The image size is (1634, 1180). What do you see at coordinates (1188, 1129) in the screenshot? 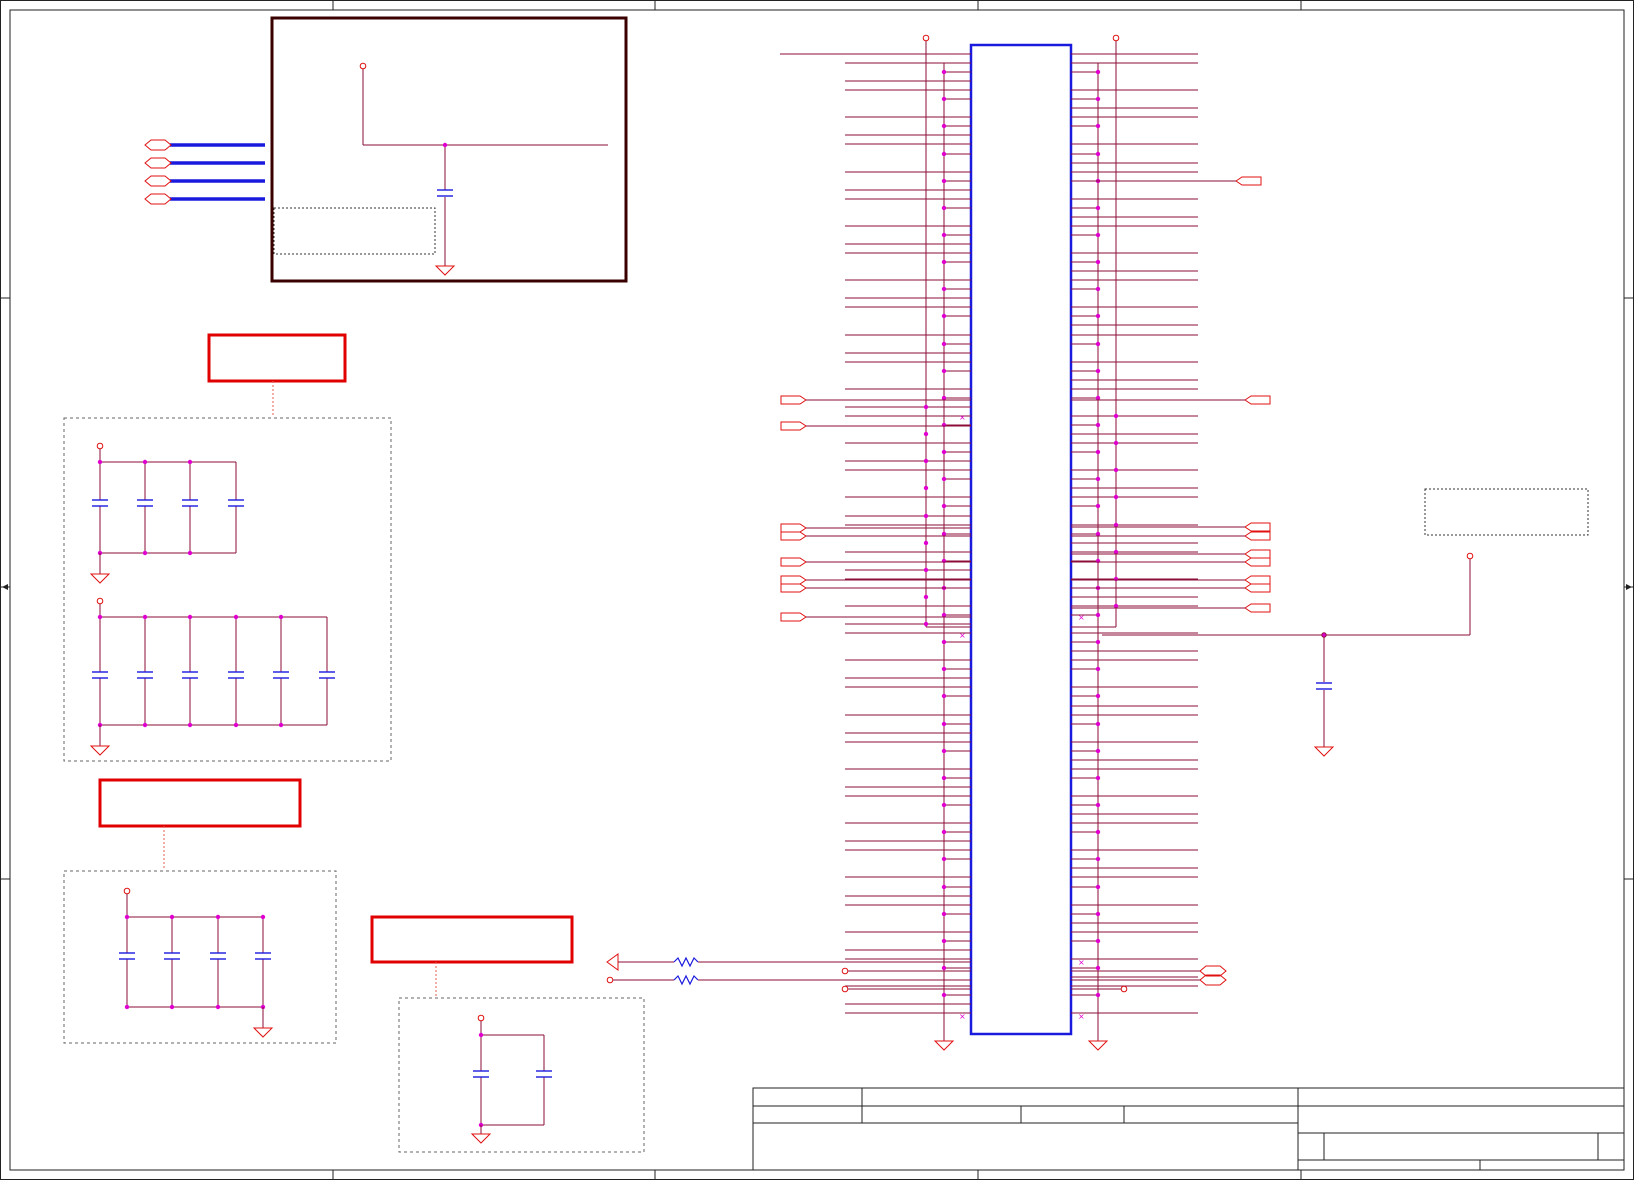
I see `title-block` at bounding box center [1188, 1129].